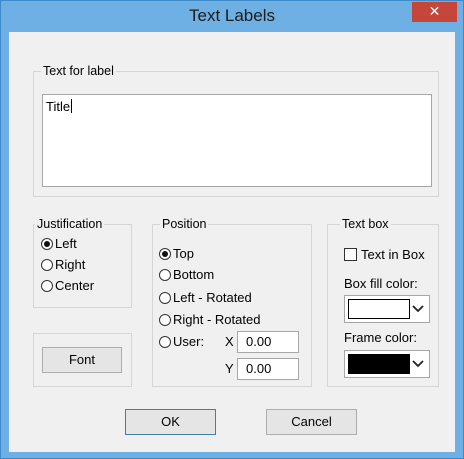  What do you see at coordinates (350, 254) in the screenshot?
I see `text-in-box-checkbox` at bounding box center [350, 254].